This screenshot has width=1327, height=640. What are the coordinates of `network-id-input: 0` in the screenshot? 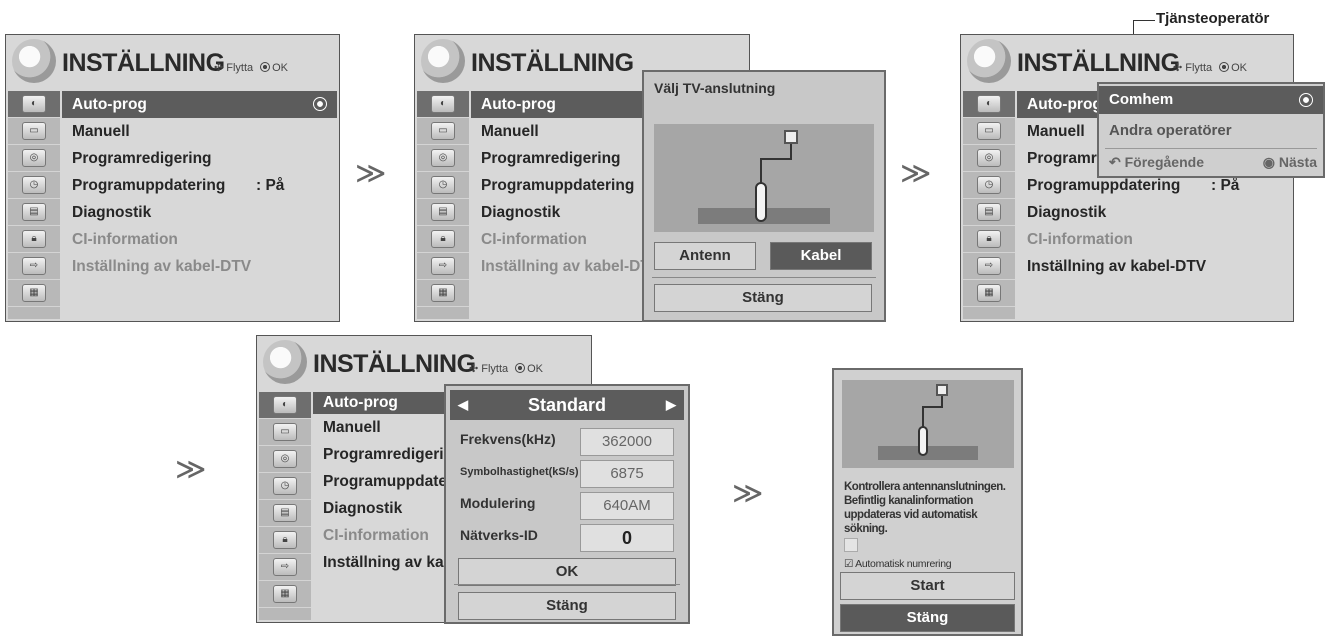 It's located at (627, 538).